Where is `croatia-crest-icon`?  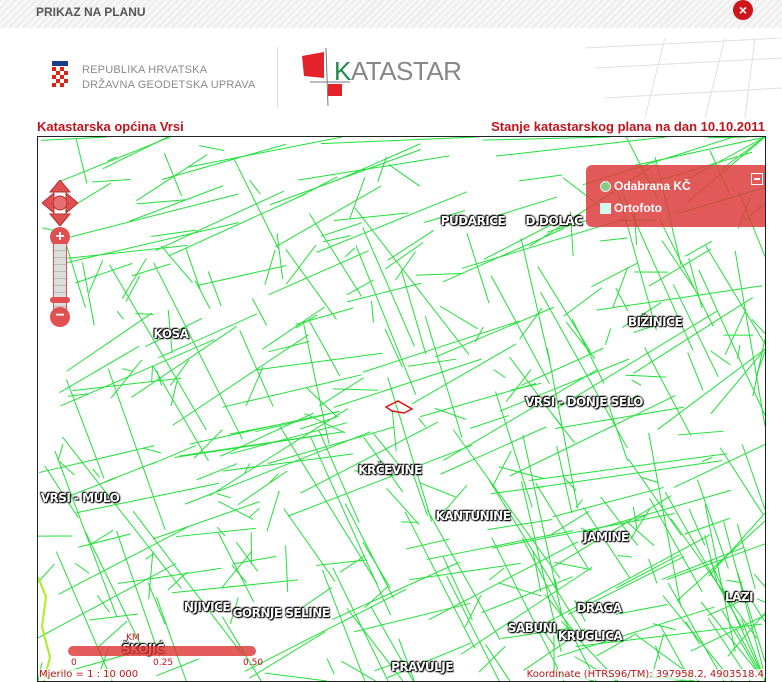 croatia-crest-icon is located at coordinates (60, 74).